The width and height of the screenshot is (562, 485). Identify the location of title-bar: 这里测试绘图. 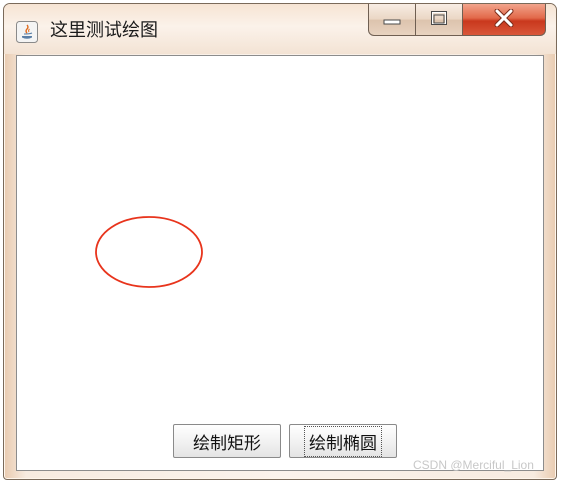
(280, 29).